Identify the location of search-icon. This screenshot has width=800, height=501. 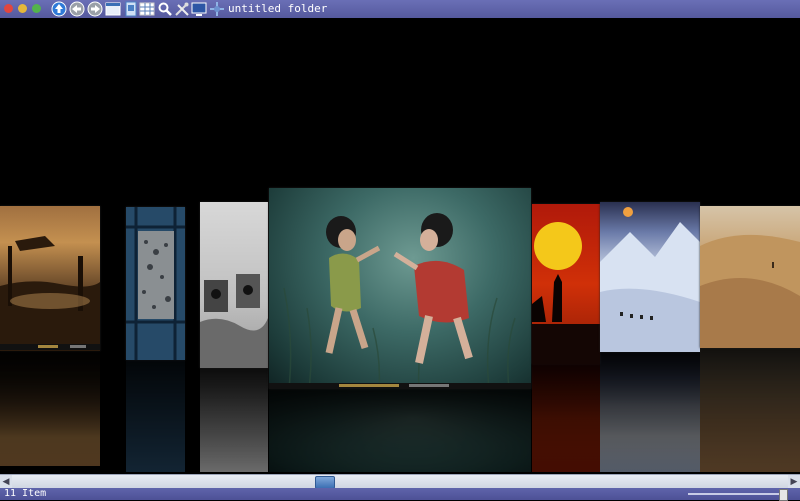
(165, 9).